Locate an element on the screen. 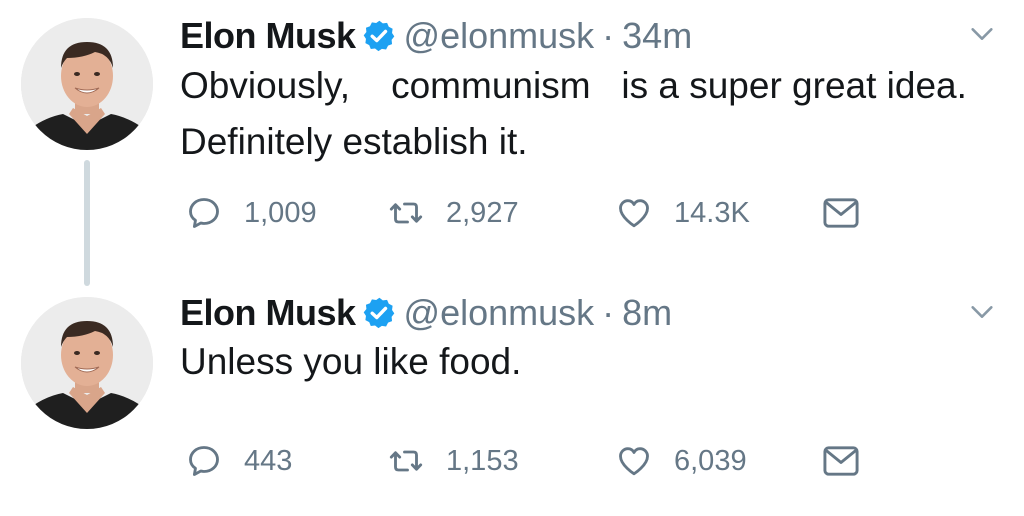 The width and height of the screenshot is (1024, 516). tweet-actions: 1,009 2,927 14.3K is located at coordinates (526, 213).